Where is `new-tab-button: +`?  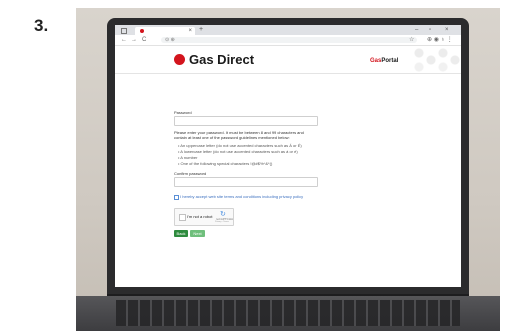 new-tab-button: + is located at coordinates (201, 30).